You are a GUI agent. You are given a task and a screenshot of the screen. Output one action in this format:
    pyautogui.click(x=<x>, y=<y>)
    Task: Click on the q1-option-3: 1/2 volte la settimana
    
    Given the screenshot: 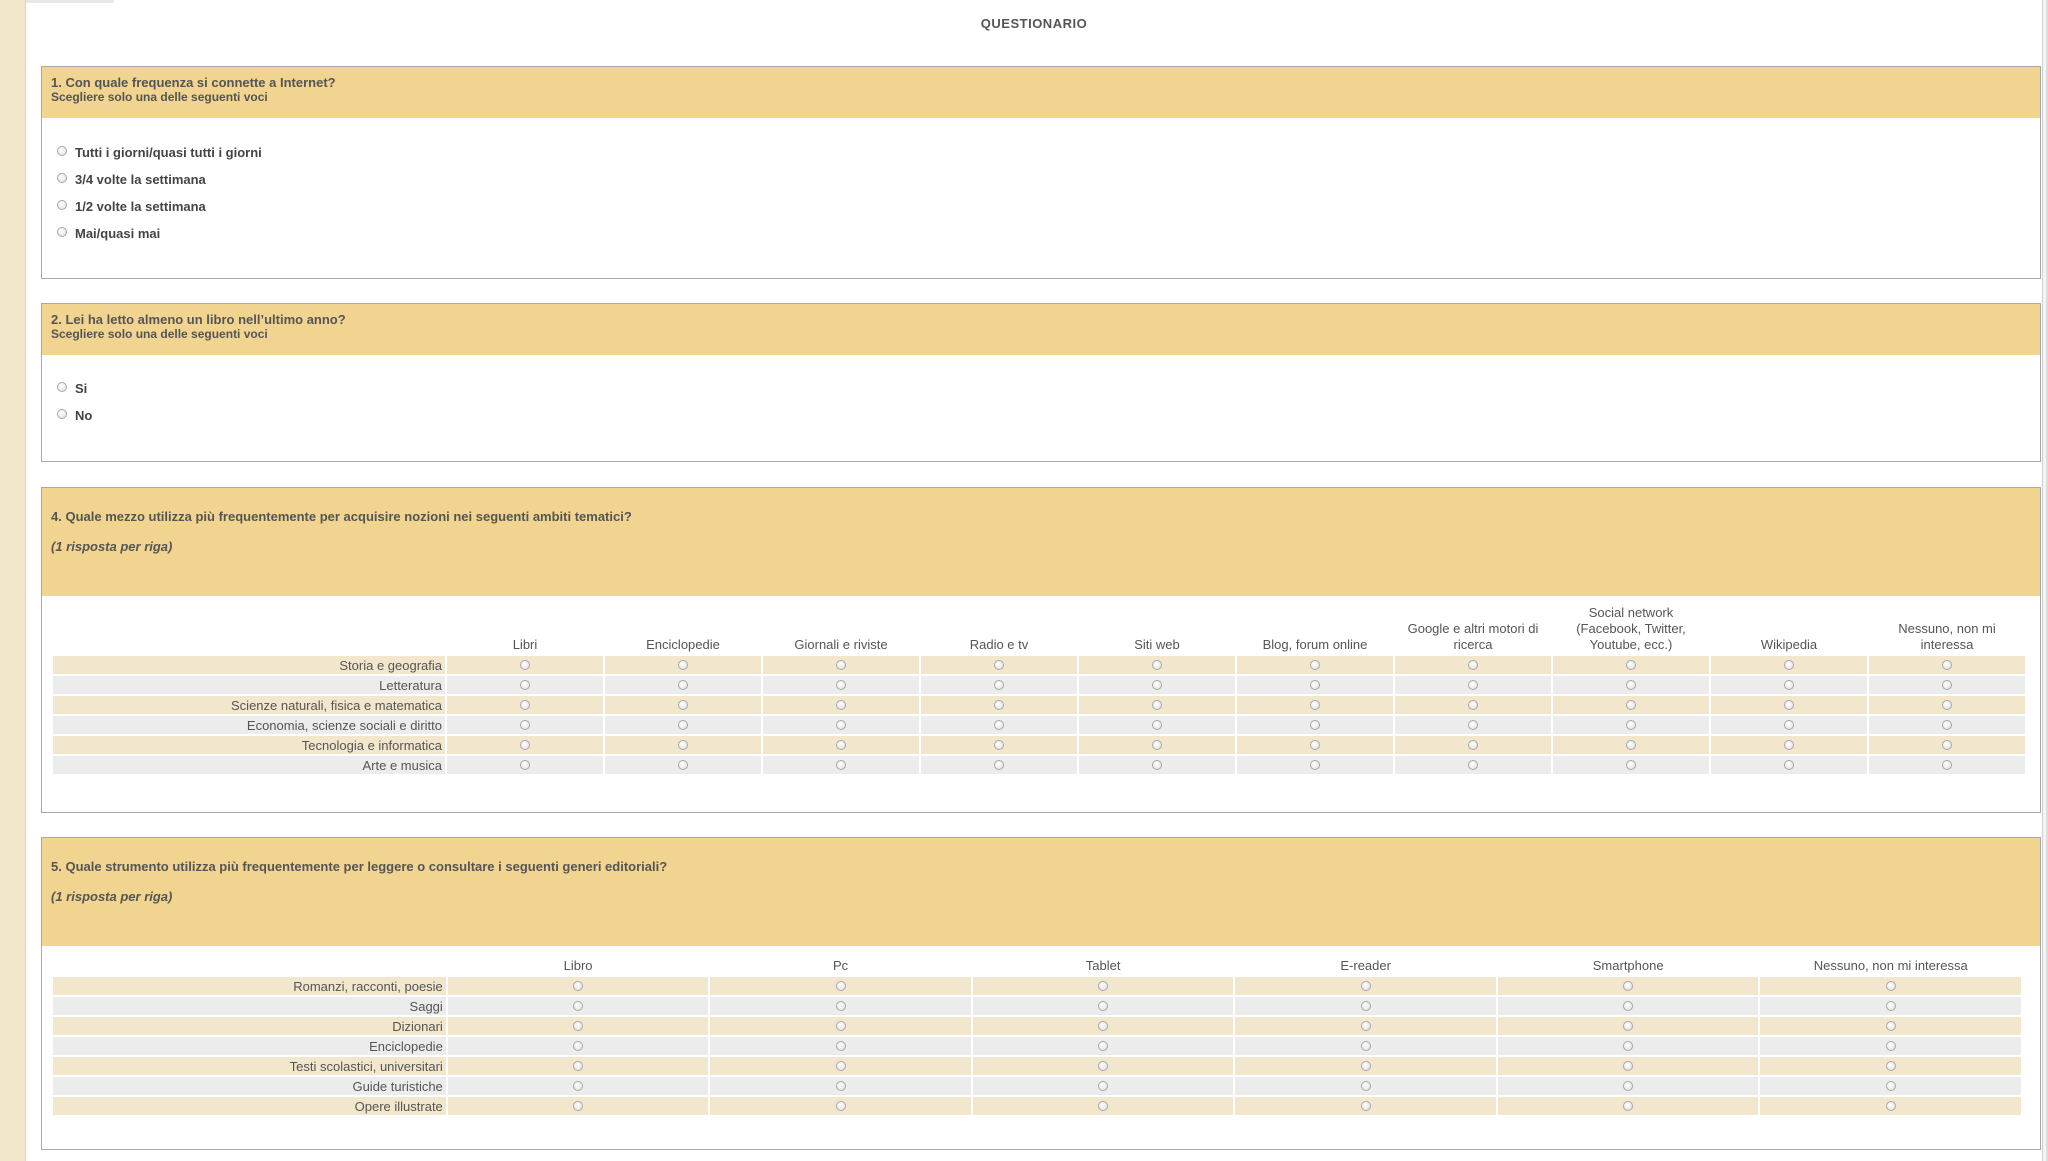 What is the action you would take?
    pyautogui.click(x=1048, y=206)
    